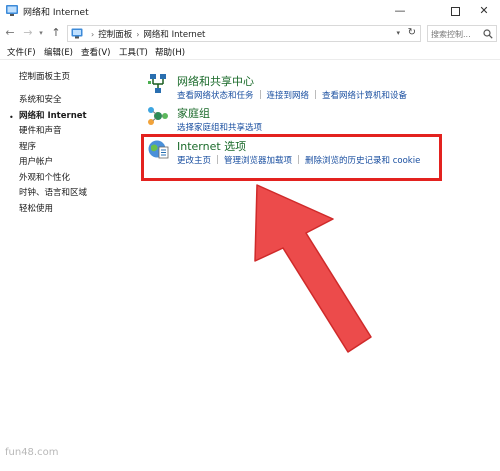 Image resolution: width=500 pixels, height=471 pixels. I want to click on menu-tools: 工具(T), so click(133, 52).